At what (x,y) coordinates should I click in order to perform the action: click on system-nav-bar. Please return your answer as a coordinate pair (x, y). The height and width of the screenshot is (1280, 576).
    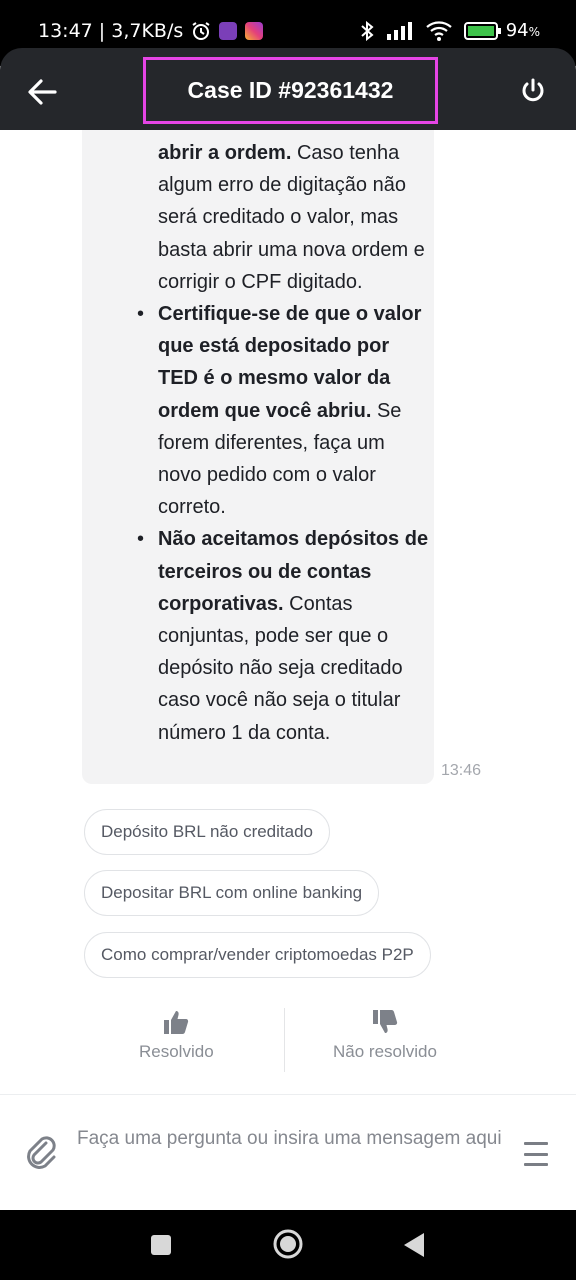
    Looking at the image, I should click on (288, 1245).